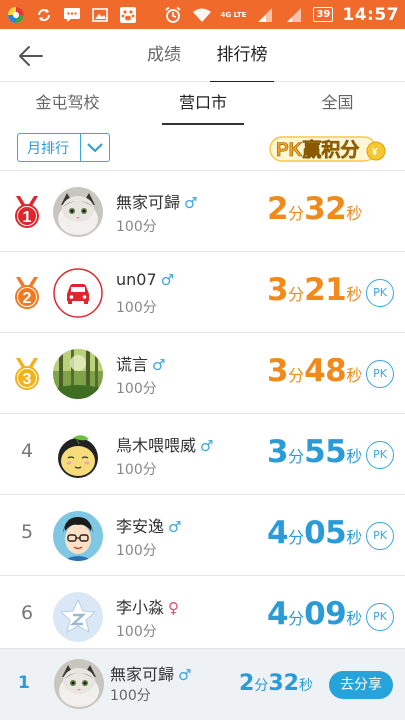 The height and width of the screenshot is (720, 405). I want to click on completion-time: 4分05秒, so click(315, 533).